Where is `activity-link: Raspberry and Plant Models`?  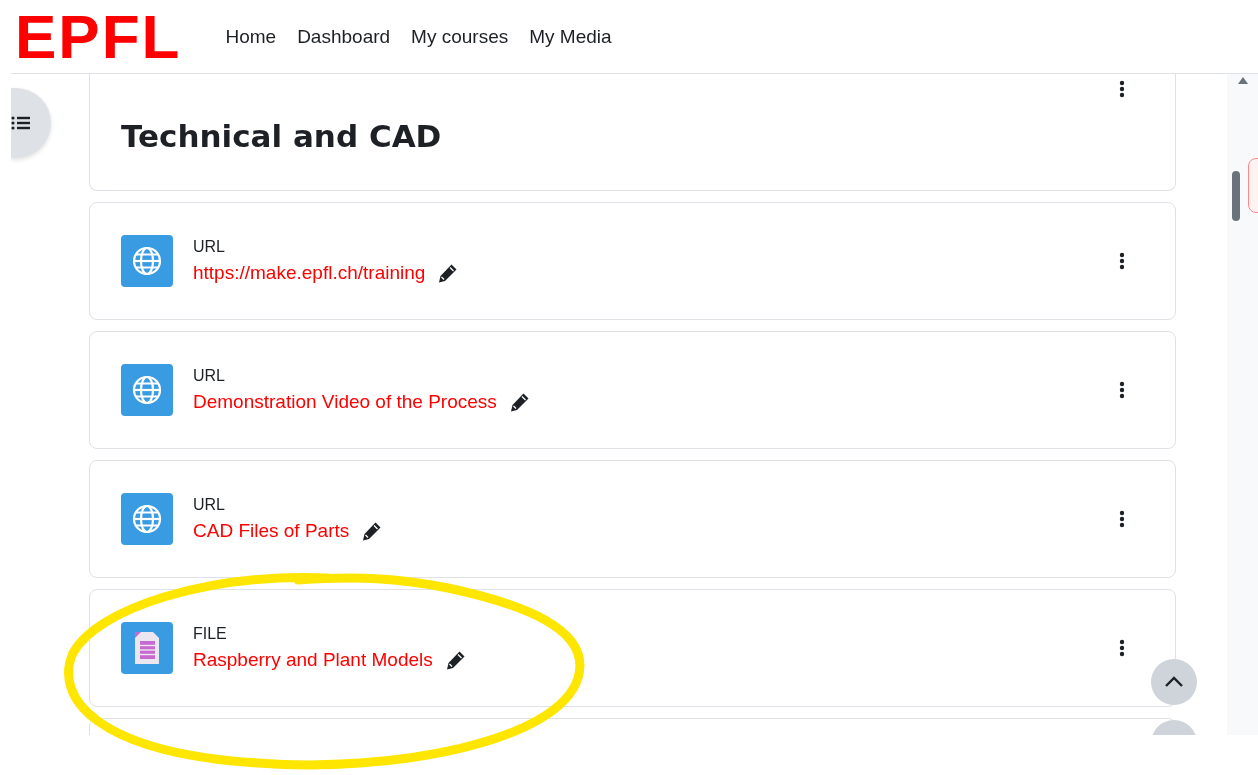
activity-link: Raspberry and Plant Models is located at coordinates (313, 660).